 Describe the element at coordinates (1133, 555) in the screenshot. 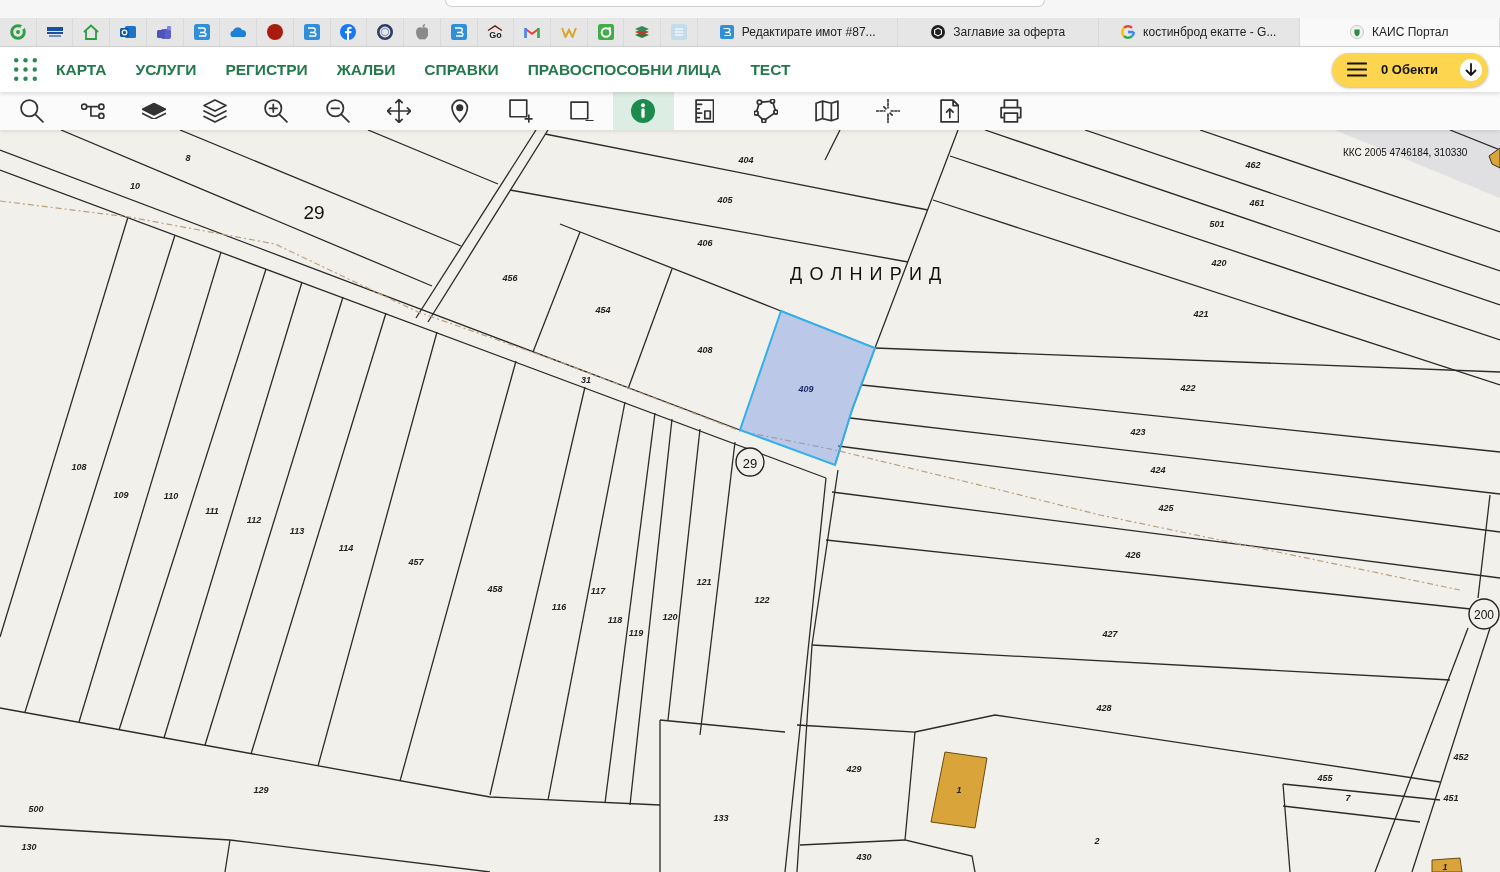

I see `parcel-number: 426` at that location.